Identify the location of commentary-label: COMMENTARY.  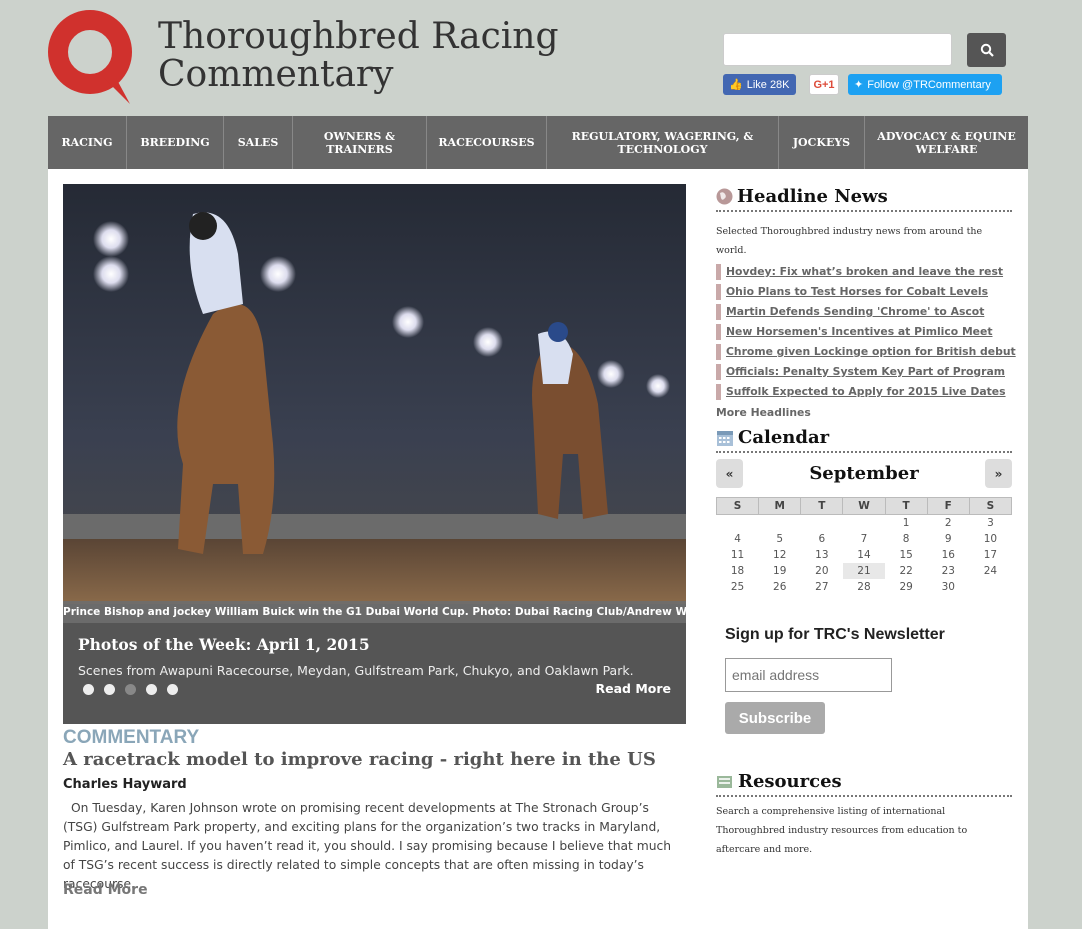
(131, 738).